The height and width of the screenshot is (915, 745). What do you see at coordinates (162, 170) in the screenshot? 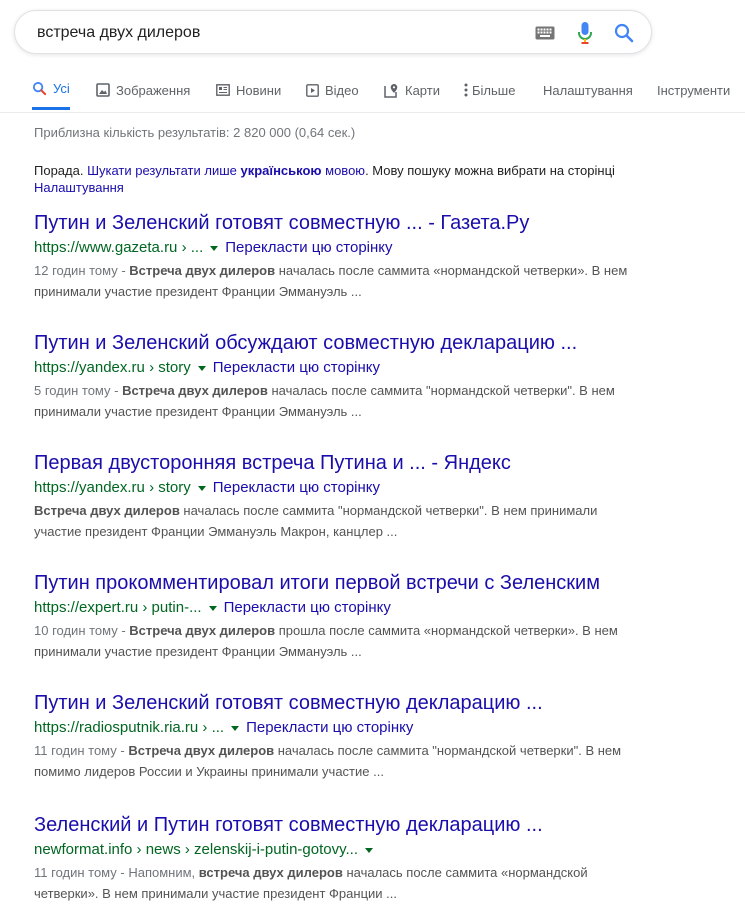
I see `tip-link-text: Шукати результати лише` at bounding box center [162, 170].